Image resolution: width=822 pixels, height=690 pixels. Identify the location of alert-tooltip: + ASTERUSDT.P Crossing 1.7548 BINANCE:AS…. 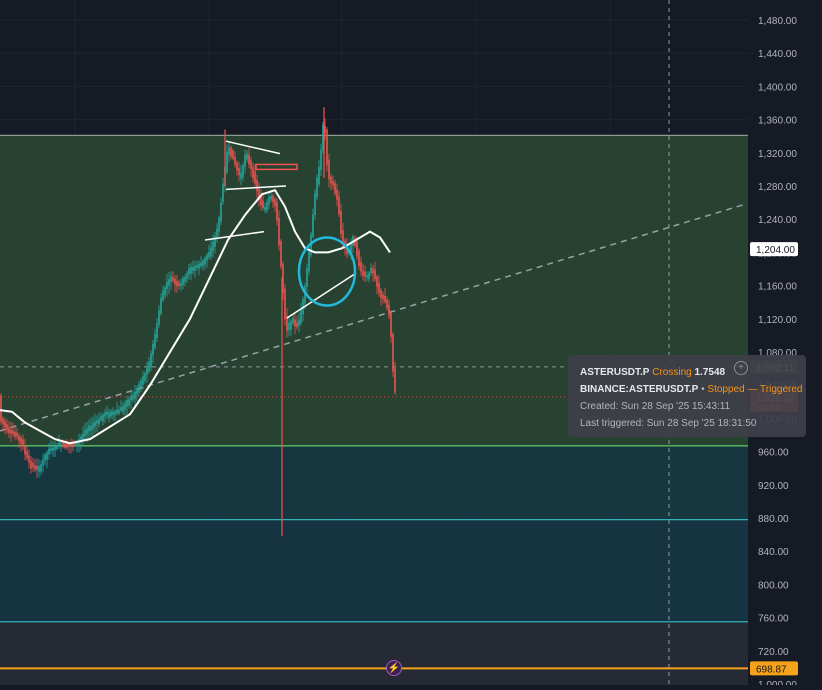
(687, 396).